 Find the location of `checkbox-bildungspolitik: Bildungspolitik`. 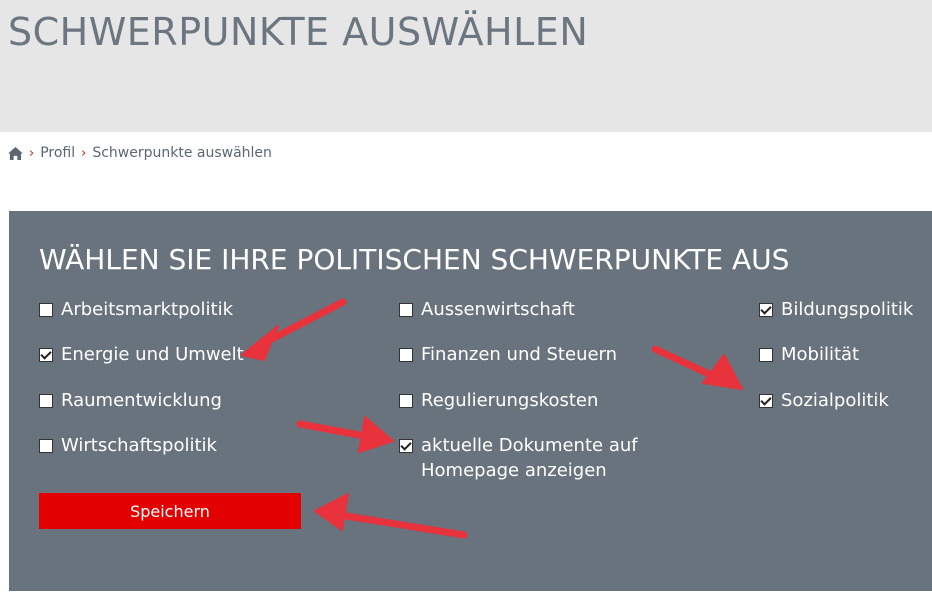

checkbox-bildungspolitik: Bildungspolitik is located at coordinates (836, 309).